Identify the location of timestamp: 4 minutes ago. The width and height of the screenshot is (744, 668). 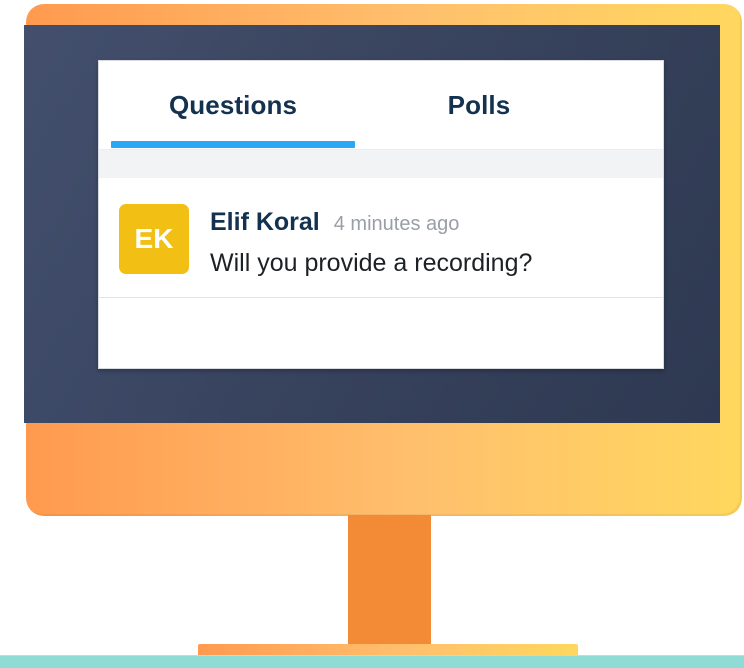
(396, 224).